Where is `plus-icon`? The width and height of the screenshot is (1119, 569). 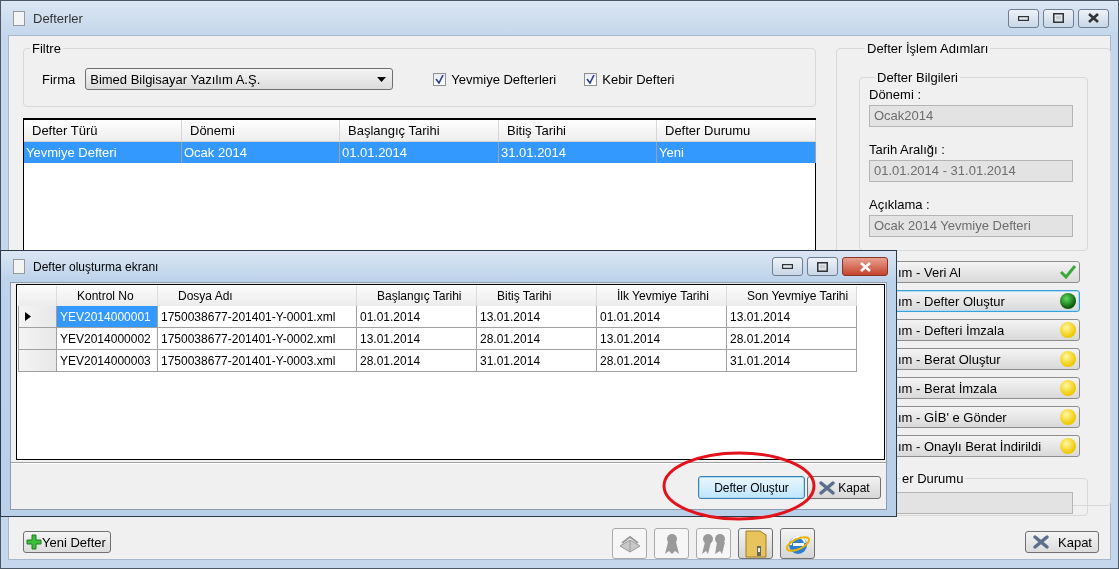
plus-icon is located at coordinates (34, 542).